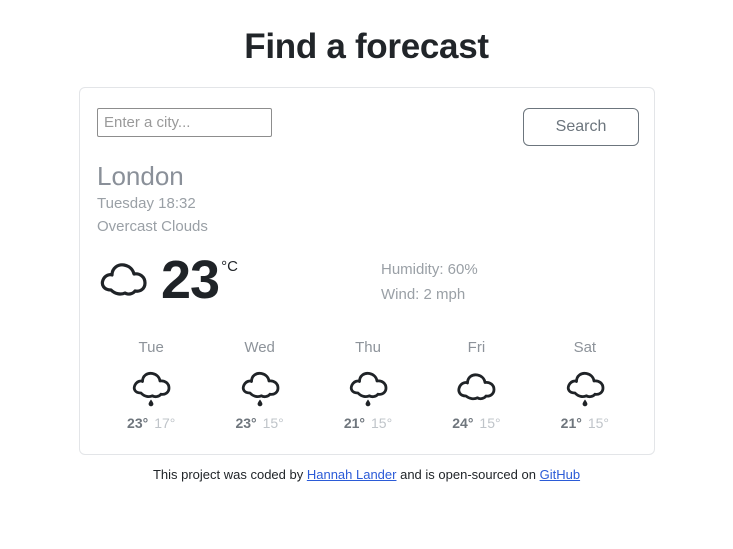  I want to click on footer-text-middle: and is open-sourced on, so click(468, 474).